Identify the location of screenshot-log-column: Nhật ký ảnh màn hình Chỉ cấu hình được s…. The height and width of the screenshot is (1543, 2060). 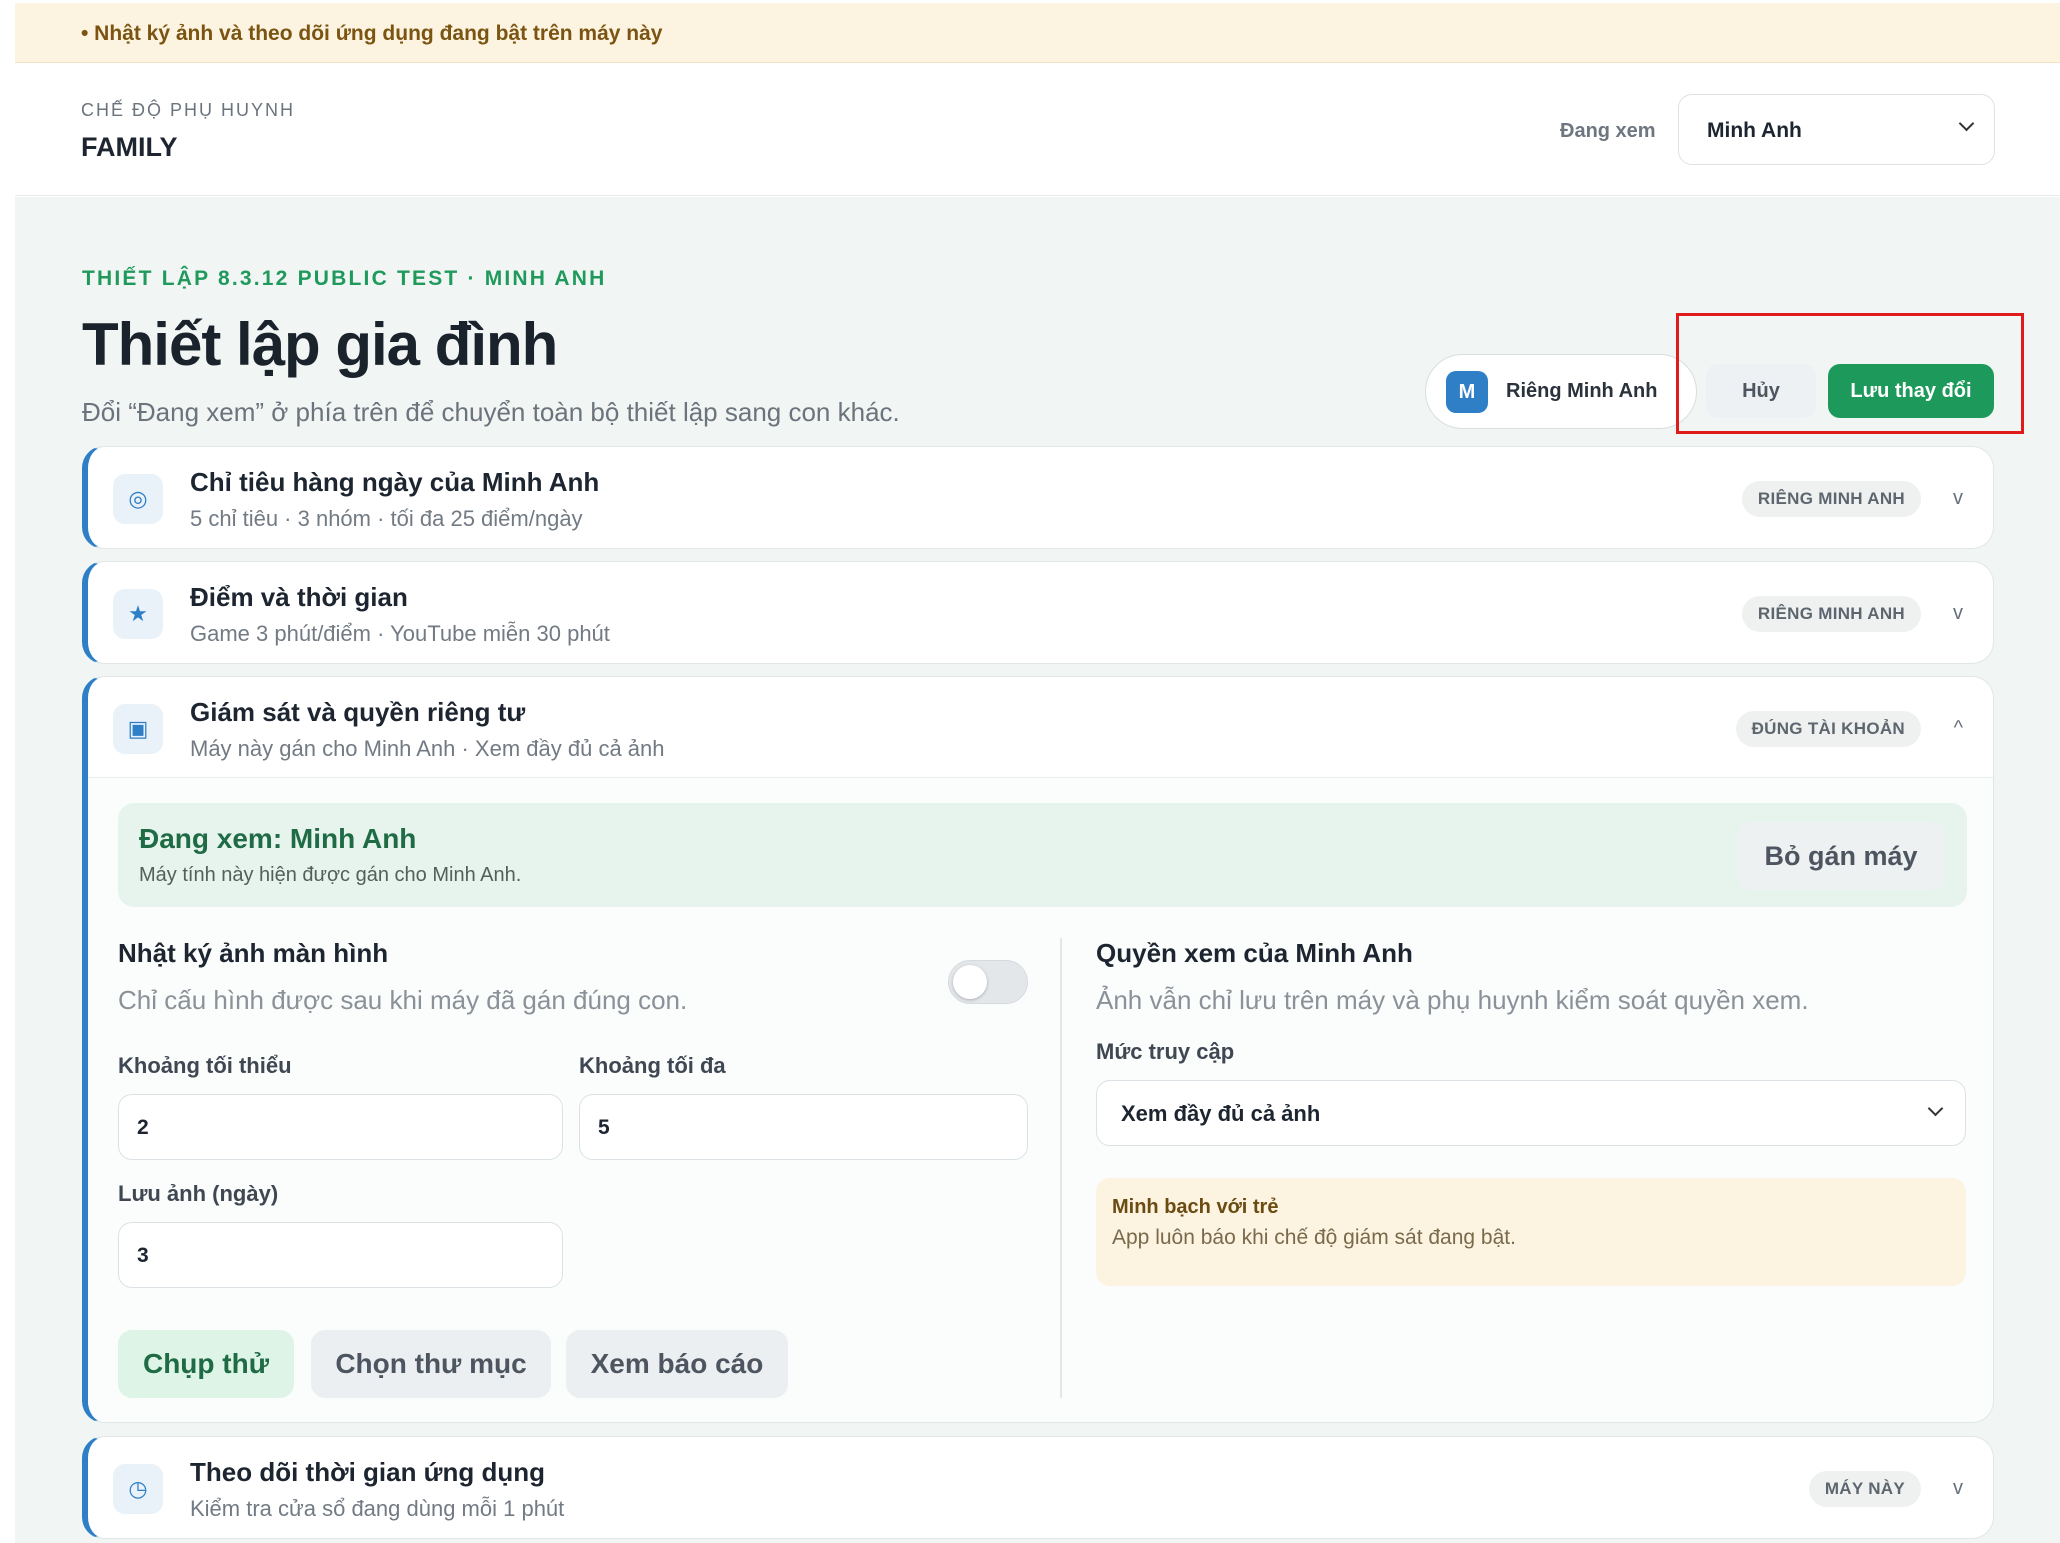
(573, 1168).